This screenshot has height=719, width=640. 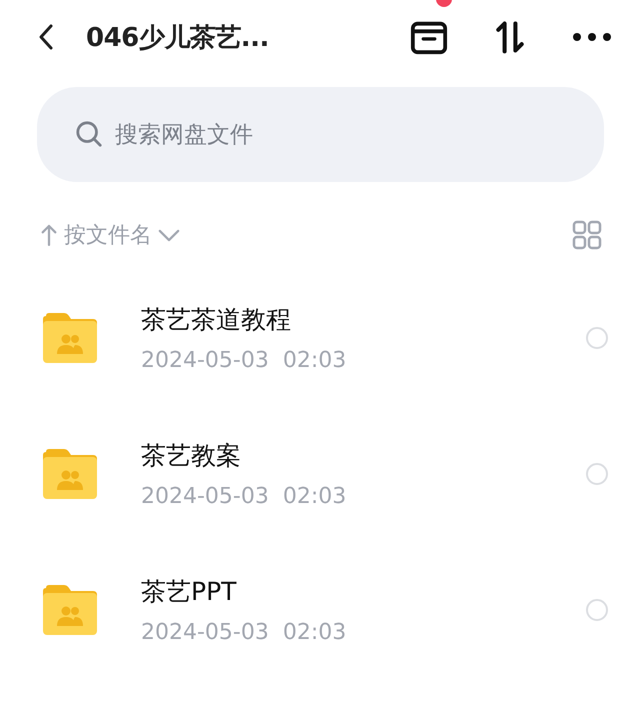 I want to click on folder-name: 茶艺PPT, so click(x=363, y=591).